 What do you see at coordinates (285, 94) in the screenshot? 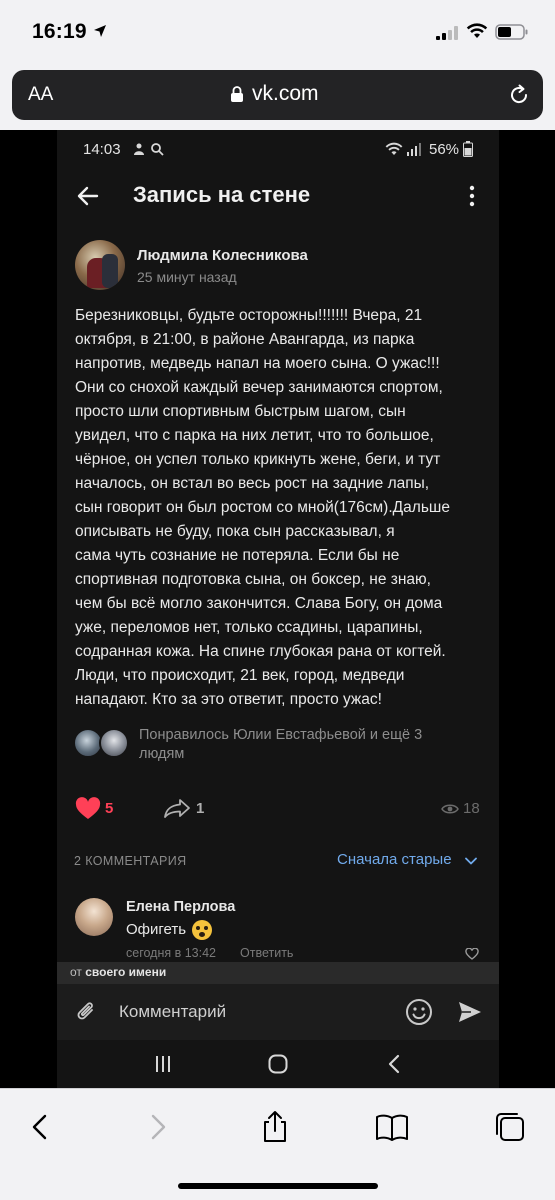
I see `url-text: vk.com` at bounding box center [285, 94].